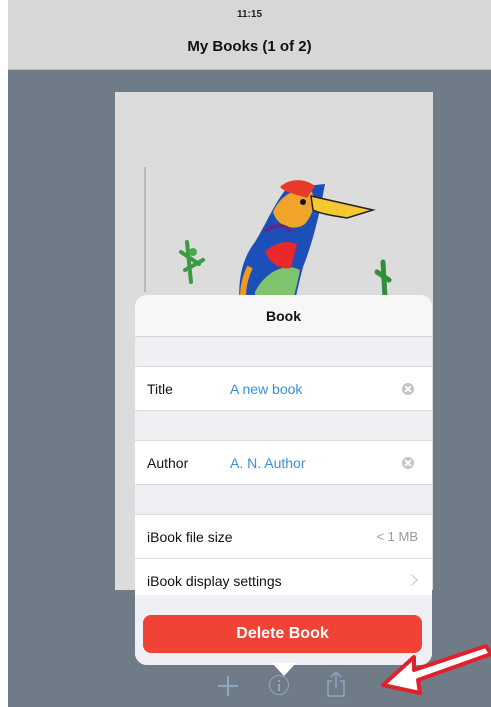 This screenshot has height=707, width=491. I want to click on title-field: A new book, so click(266, 389).